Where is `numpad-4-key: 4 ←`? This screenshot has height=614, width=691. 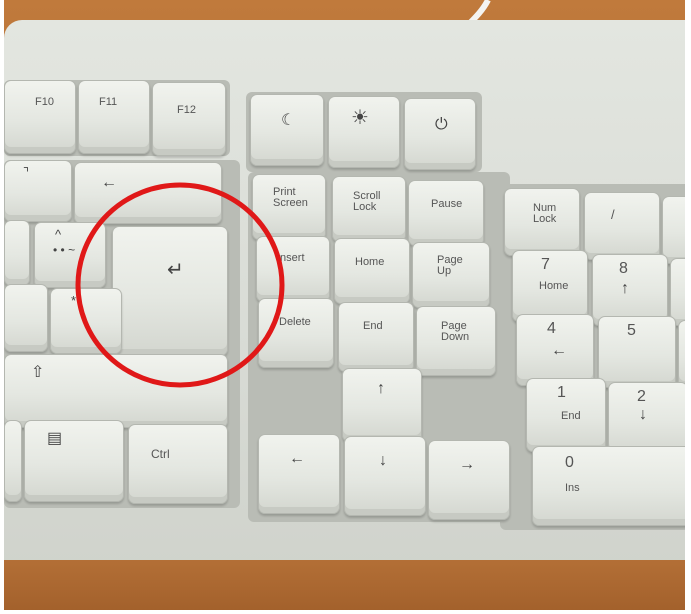 numpad-4-key: 4 ← is located at coordinates (555, 350).